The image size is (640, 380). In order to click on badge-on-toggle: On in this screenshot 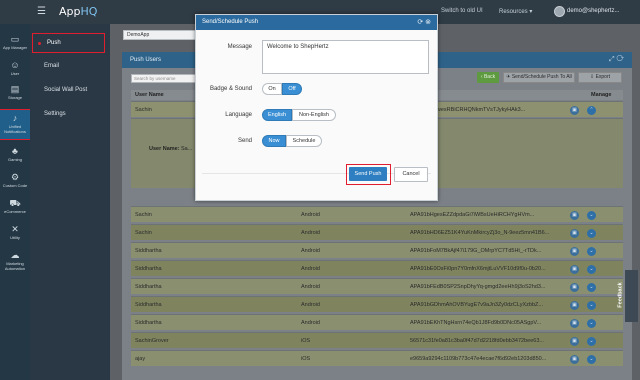, I will do `click(272, 89)`.